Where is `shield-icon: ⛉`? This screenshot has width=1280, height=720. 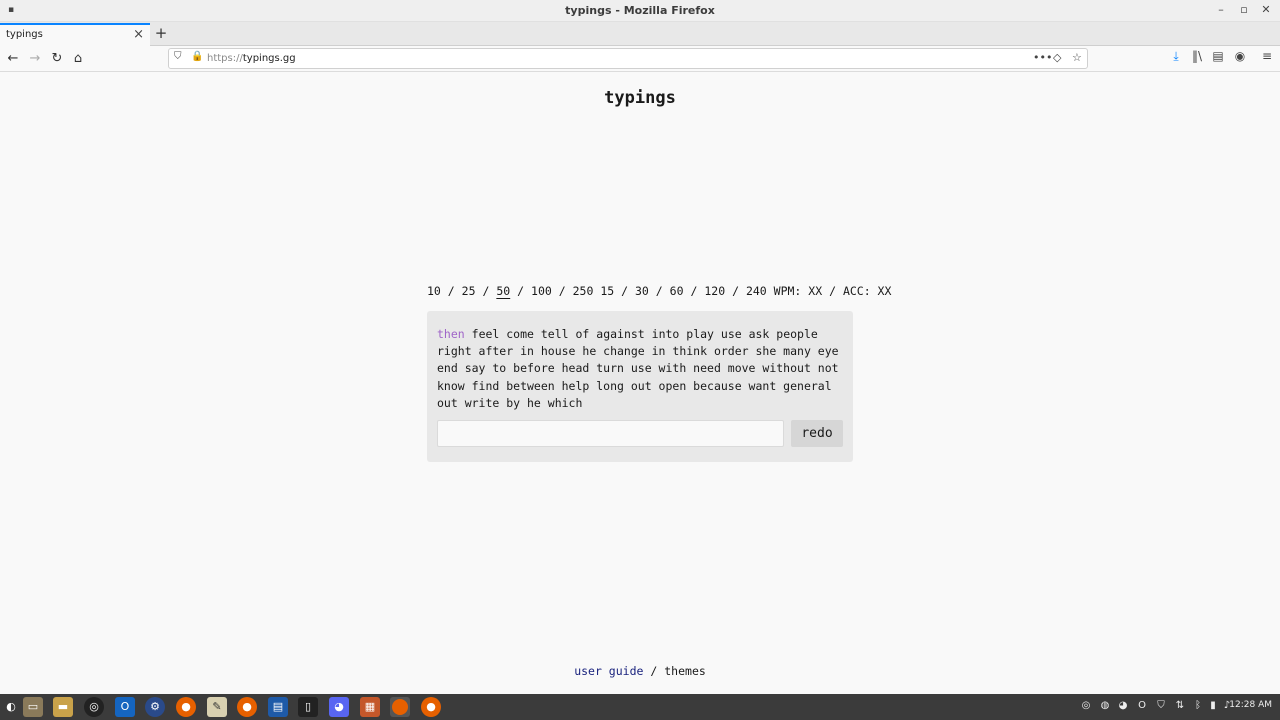
shield-icon: ⛉ is located at coordinates (178, 56).